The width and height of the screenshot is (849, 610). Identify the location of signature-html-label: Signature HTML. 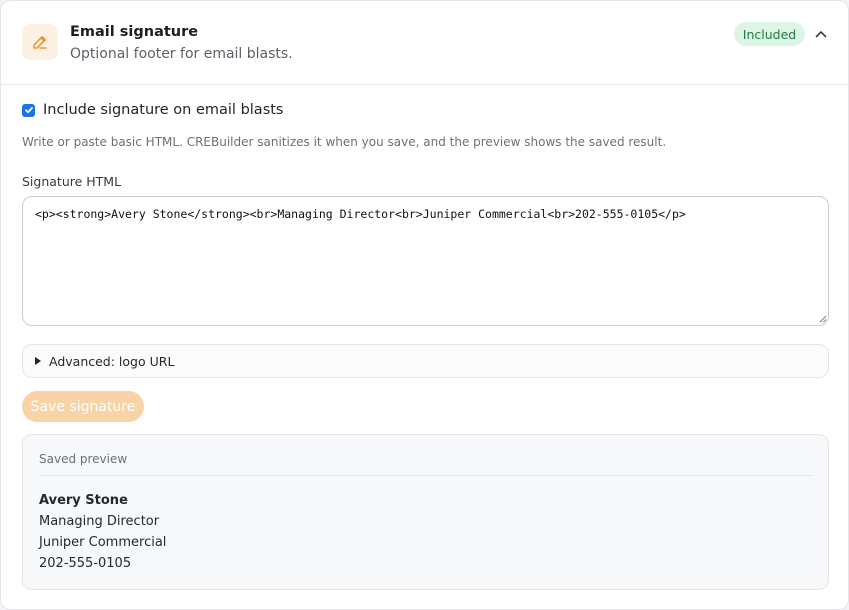
(72, 181).